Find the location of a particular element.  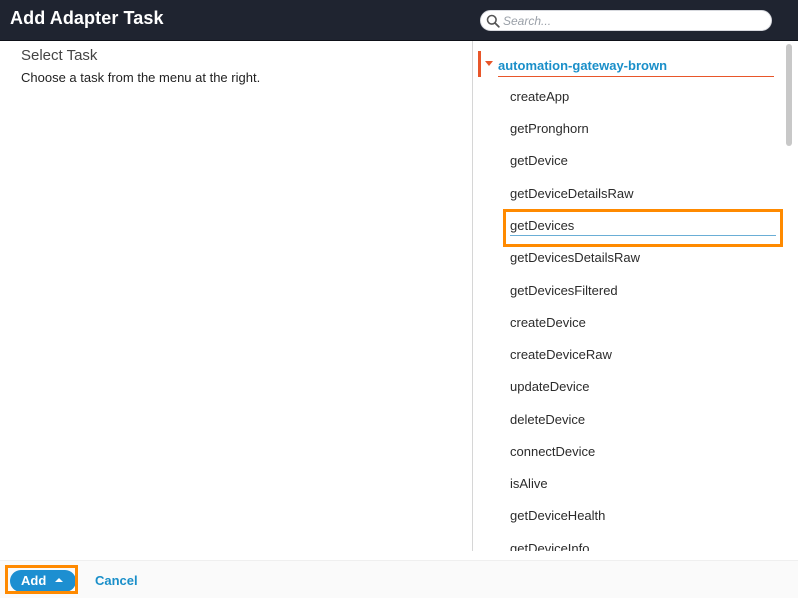

task-item-updateDevice: updateDevice is located at coordinates (550, 387).